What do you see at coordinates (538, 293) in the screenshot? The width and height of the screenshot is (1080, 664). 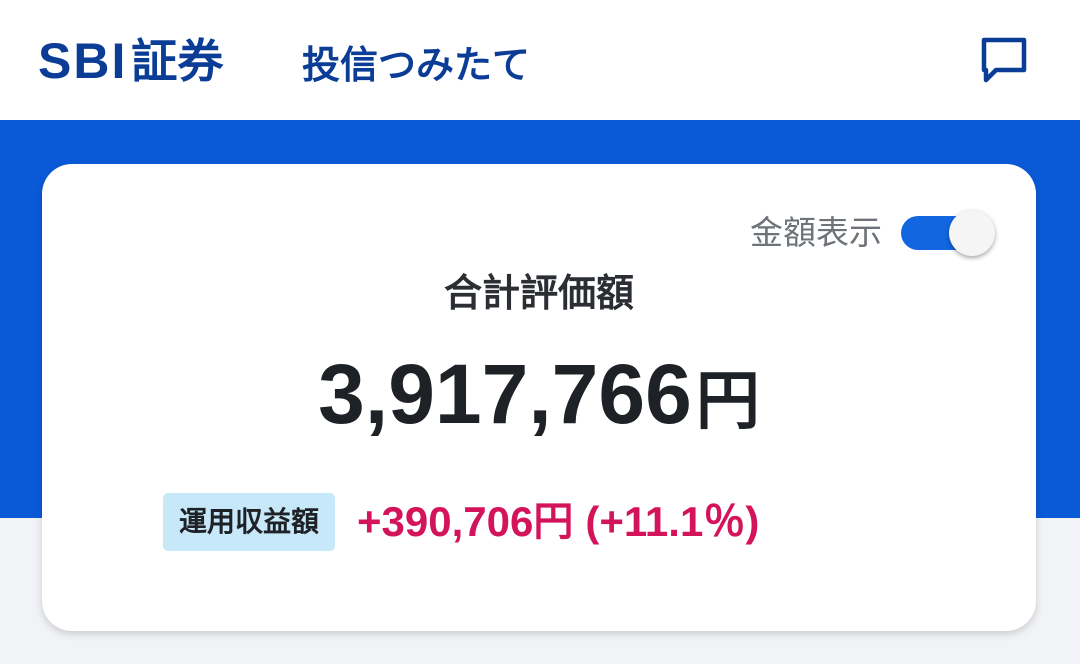 I see `total-valuation-label: 合計評価額` at bounding box center [538, 293].